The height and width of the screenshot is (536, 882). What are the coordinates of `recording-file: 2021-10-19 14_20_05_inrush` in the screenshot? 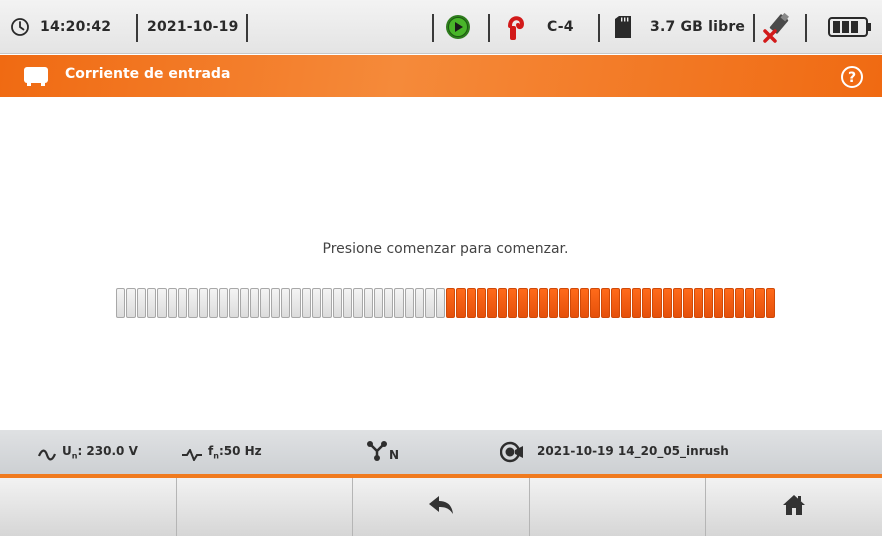 It's located at (633, 451).